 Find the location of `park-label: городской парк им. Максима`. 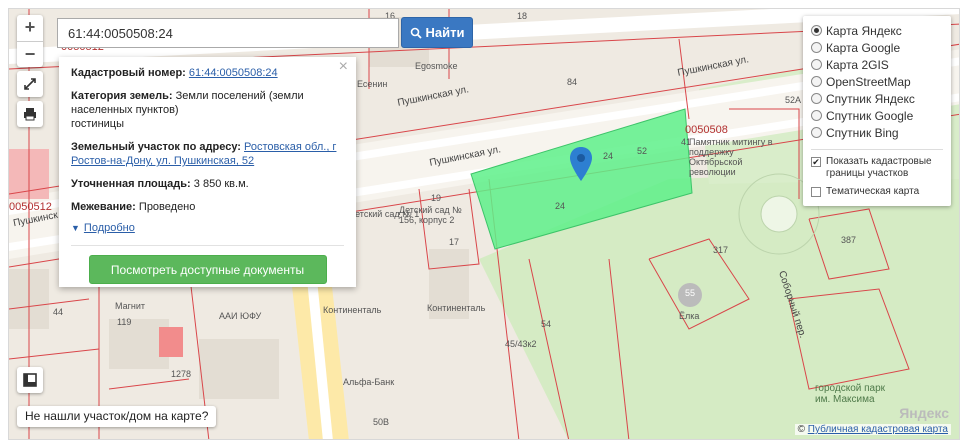

park-label: городской парк им. Максима is located at coordinates (850, 394).